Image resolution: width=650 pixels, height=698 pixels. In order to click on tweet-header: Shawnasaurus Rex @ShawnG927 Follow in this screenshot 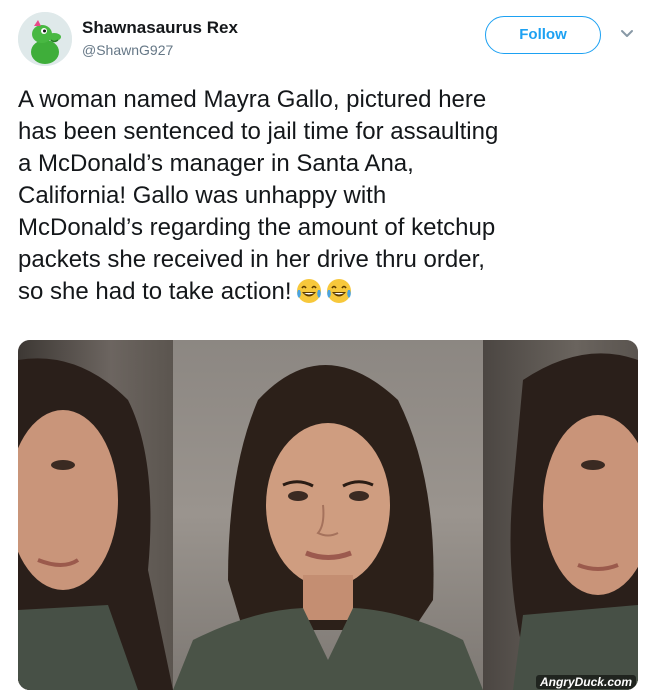, I will do `click(326, 40)`.